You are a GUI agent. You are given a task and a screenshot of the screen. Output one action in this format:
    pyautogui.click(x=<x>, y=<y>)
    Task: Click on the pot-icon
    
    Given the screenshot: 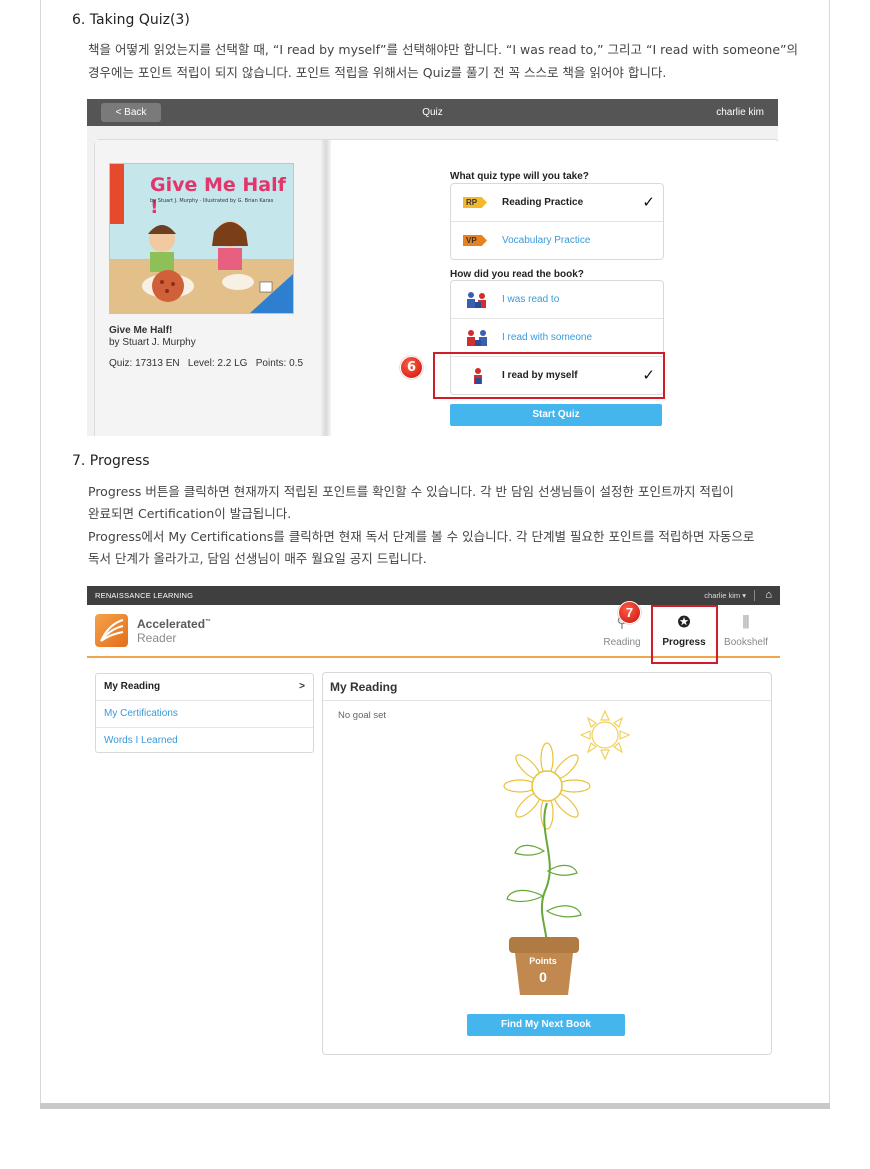 What is the action you would take?
    pyautogui.click(x=544, y=966)
    